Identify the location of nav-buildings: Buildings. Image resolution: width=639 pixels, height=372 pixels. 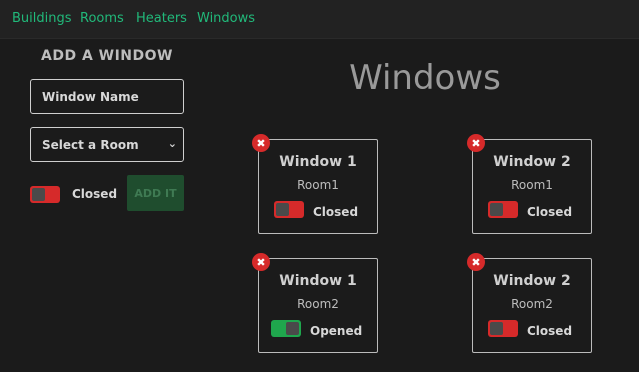
(42, 18).